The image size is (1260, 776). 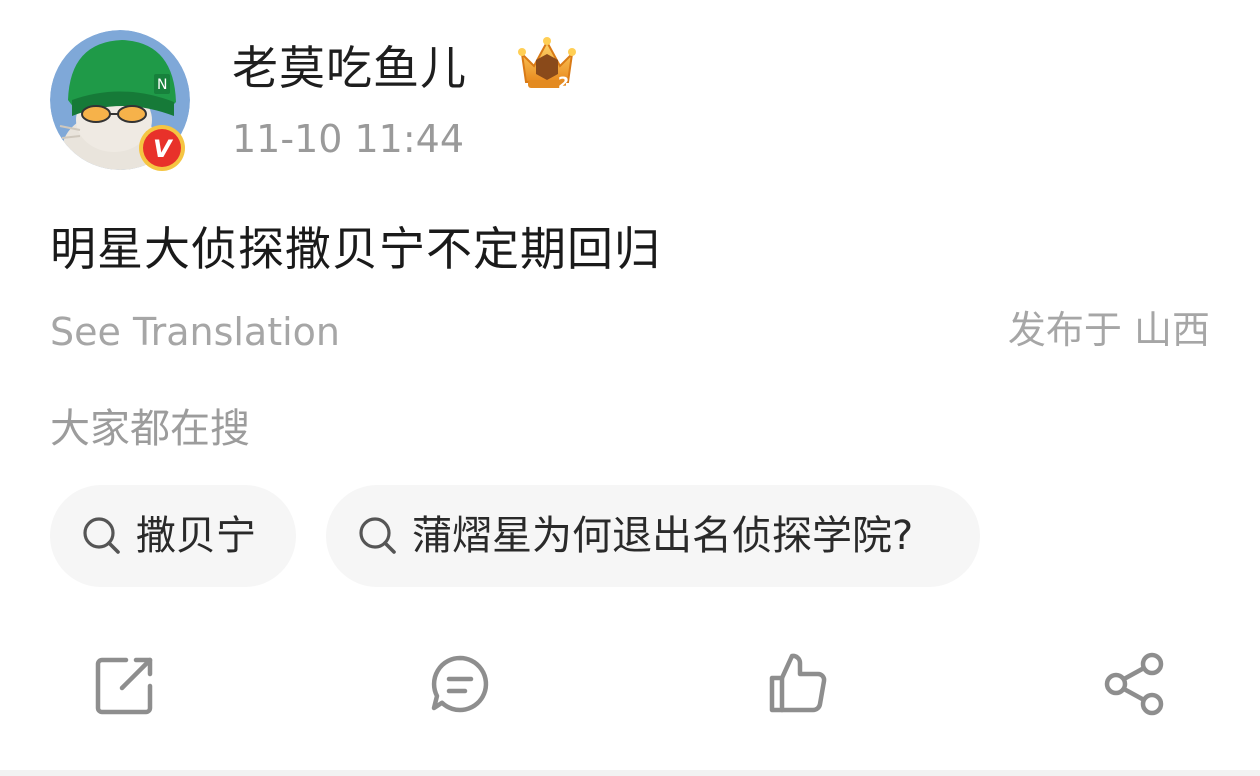 What do you see at coordinates (630, 773) in the screenshot?
I see `bottom-divider` at bounding box center [630, 773].